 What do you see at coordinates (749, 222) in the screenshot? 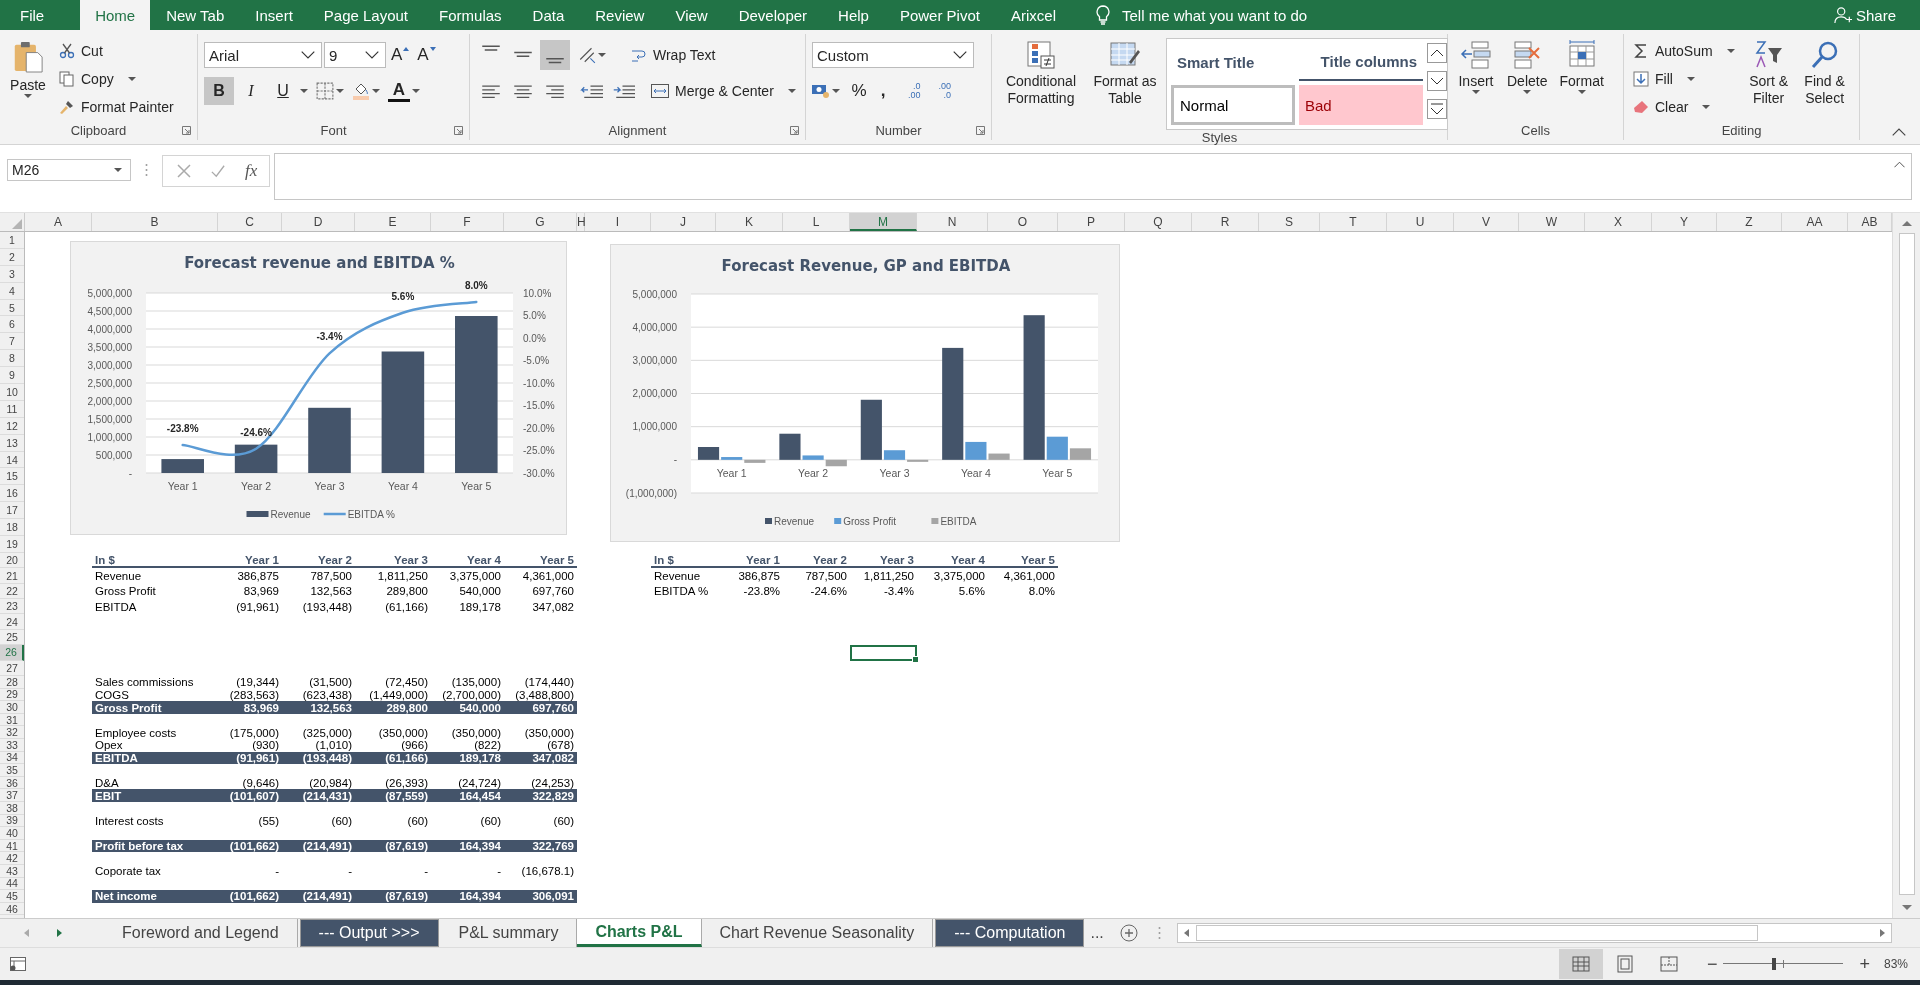
I see `column-header: K` at bounding box center [749, 222].